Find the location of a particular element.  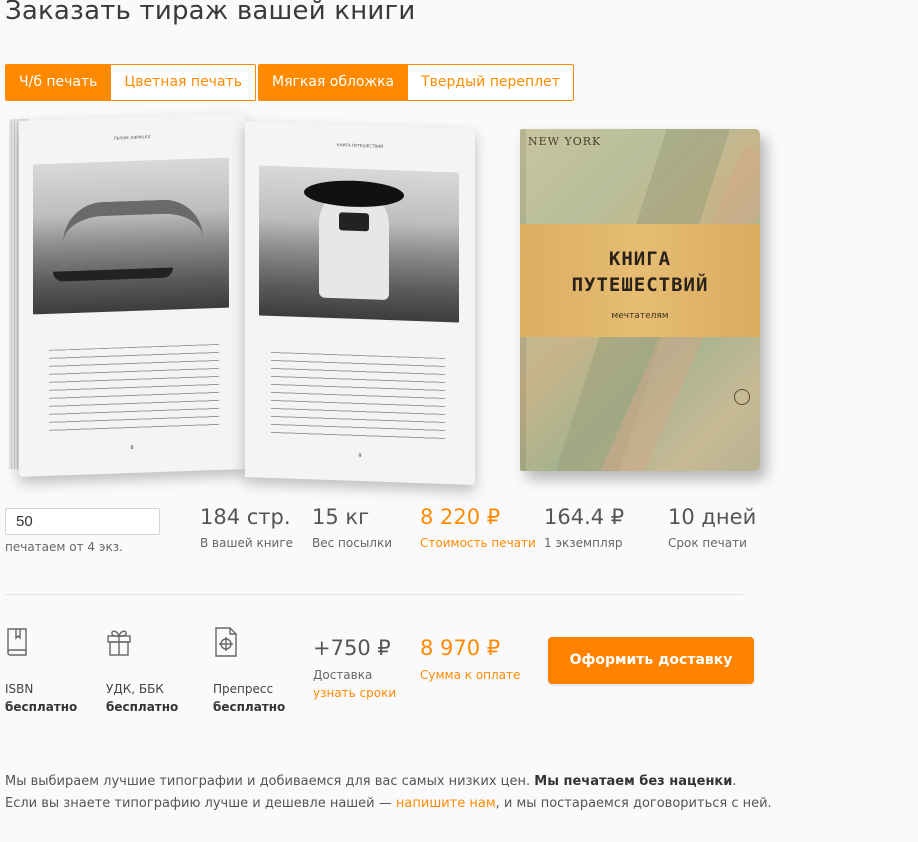

document-target-icon is located at coordinates (226, 642).